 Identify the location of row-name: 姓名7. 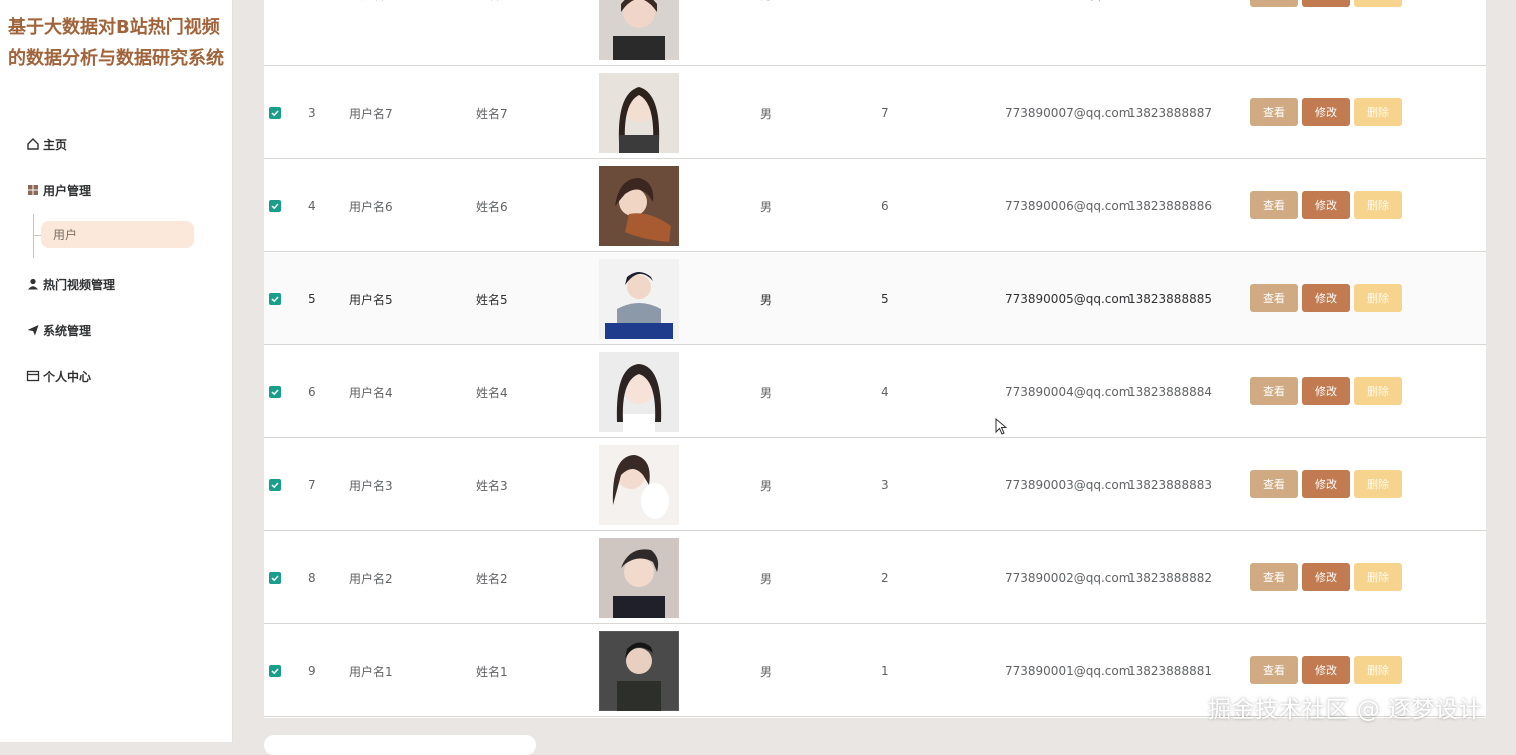
(492, 113).